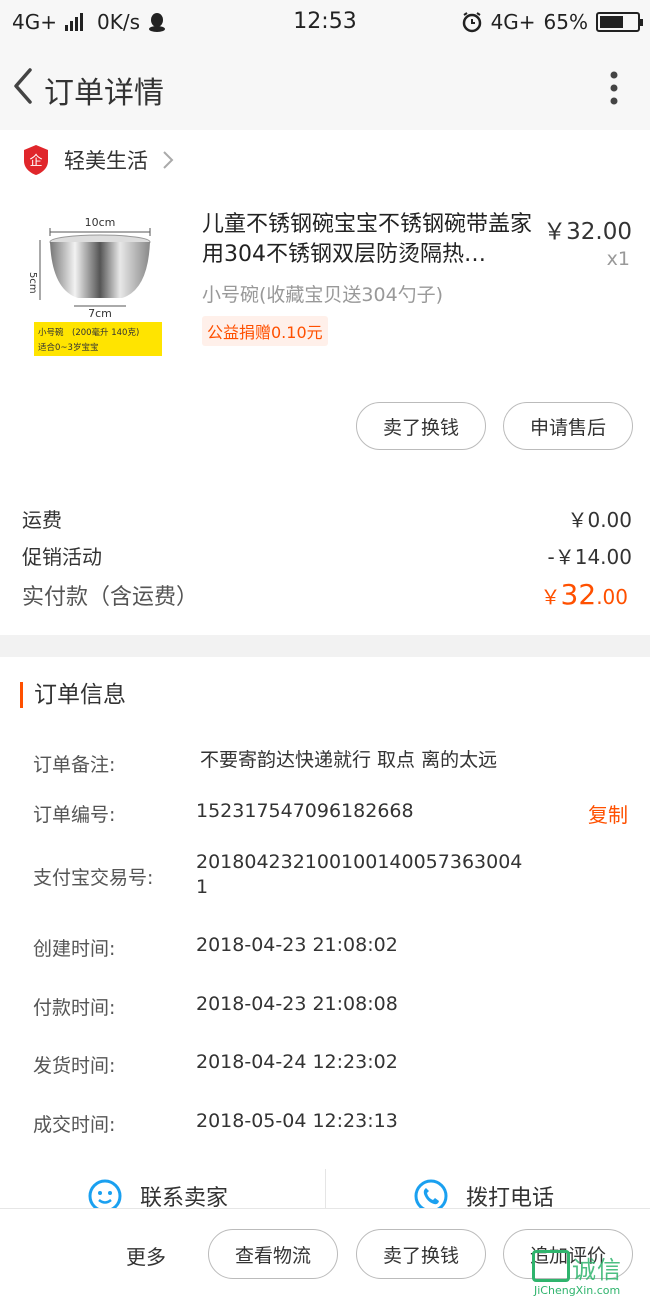 Image resolution: width=650 pixels, height=1300 pixels. Describe the element at coordinates (68, 347) in the screenshot. I see `svg-text: 适合0~3岁宝宝` at that location.